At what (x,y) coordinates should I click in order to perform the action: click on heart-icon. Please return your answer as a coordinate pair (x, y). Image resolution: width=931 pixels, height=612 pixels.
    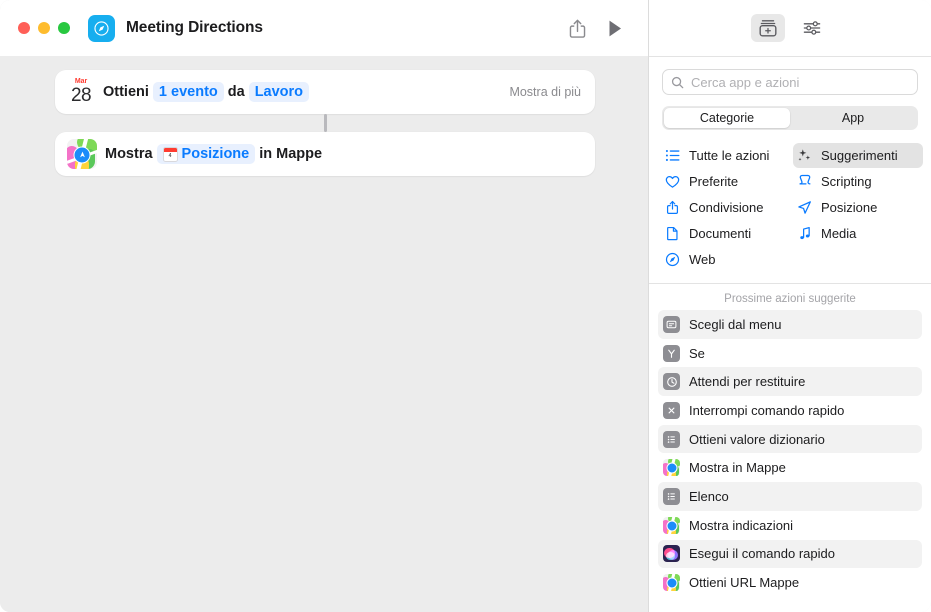
    Looking at the image, I should click on (672, 181).